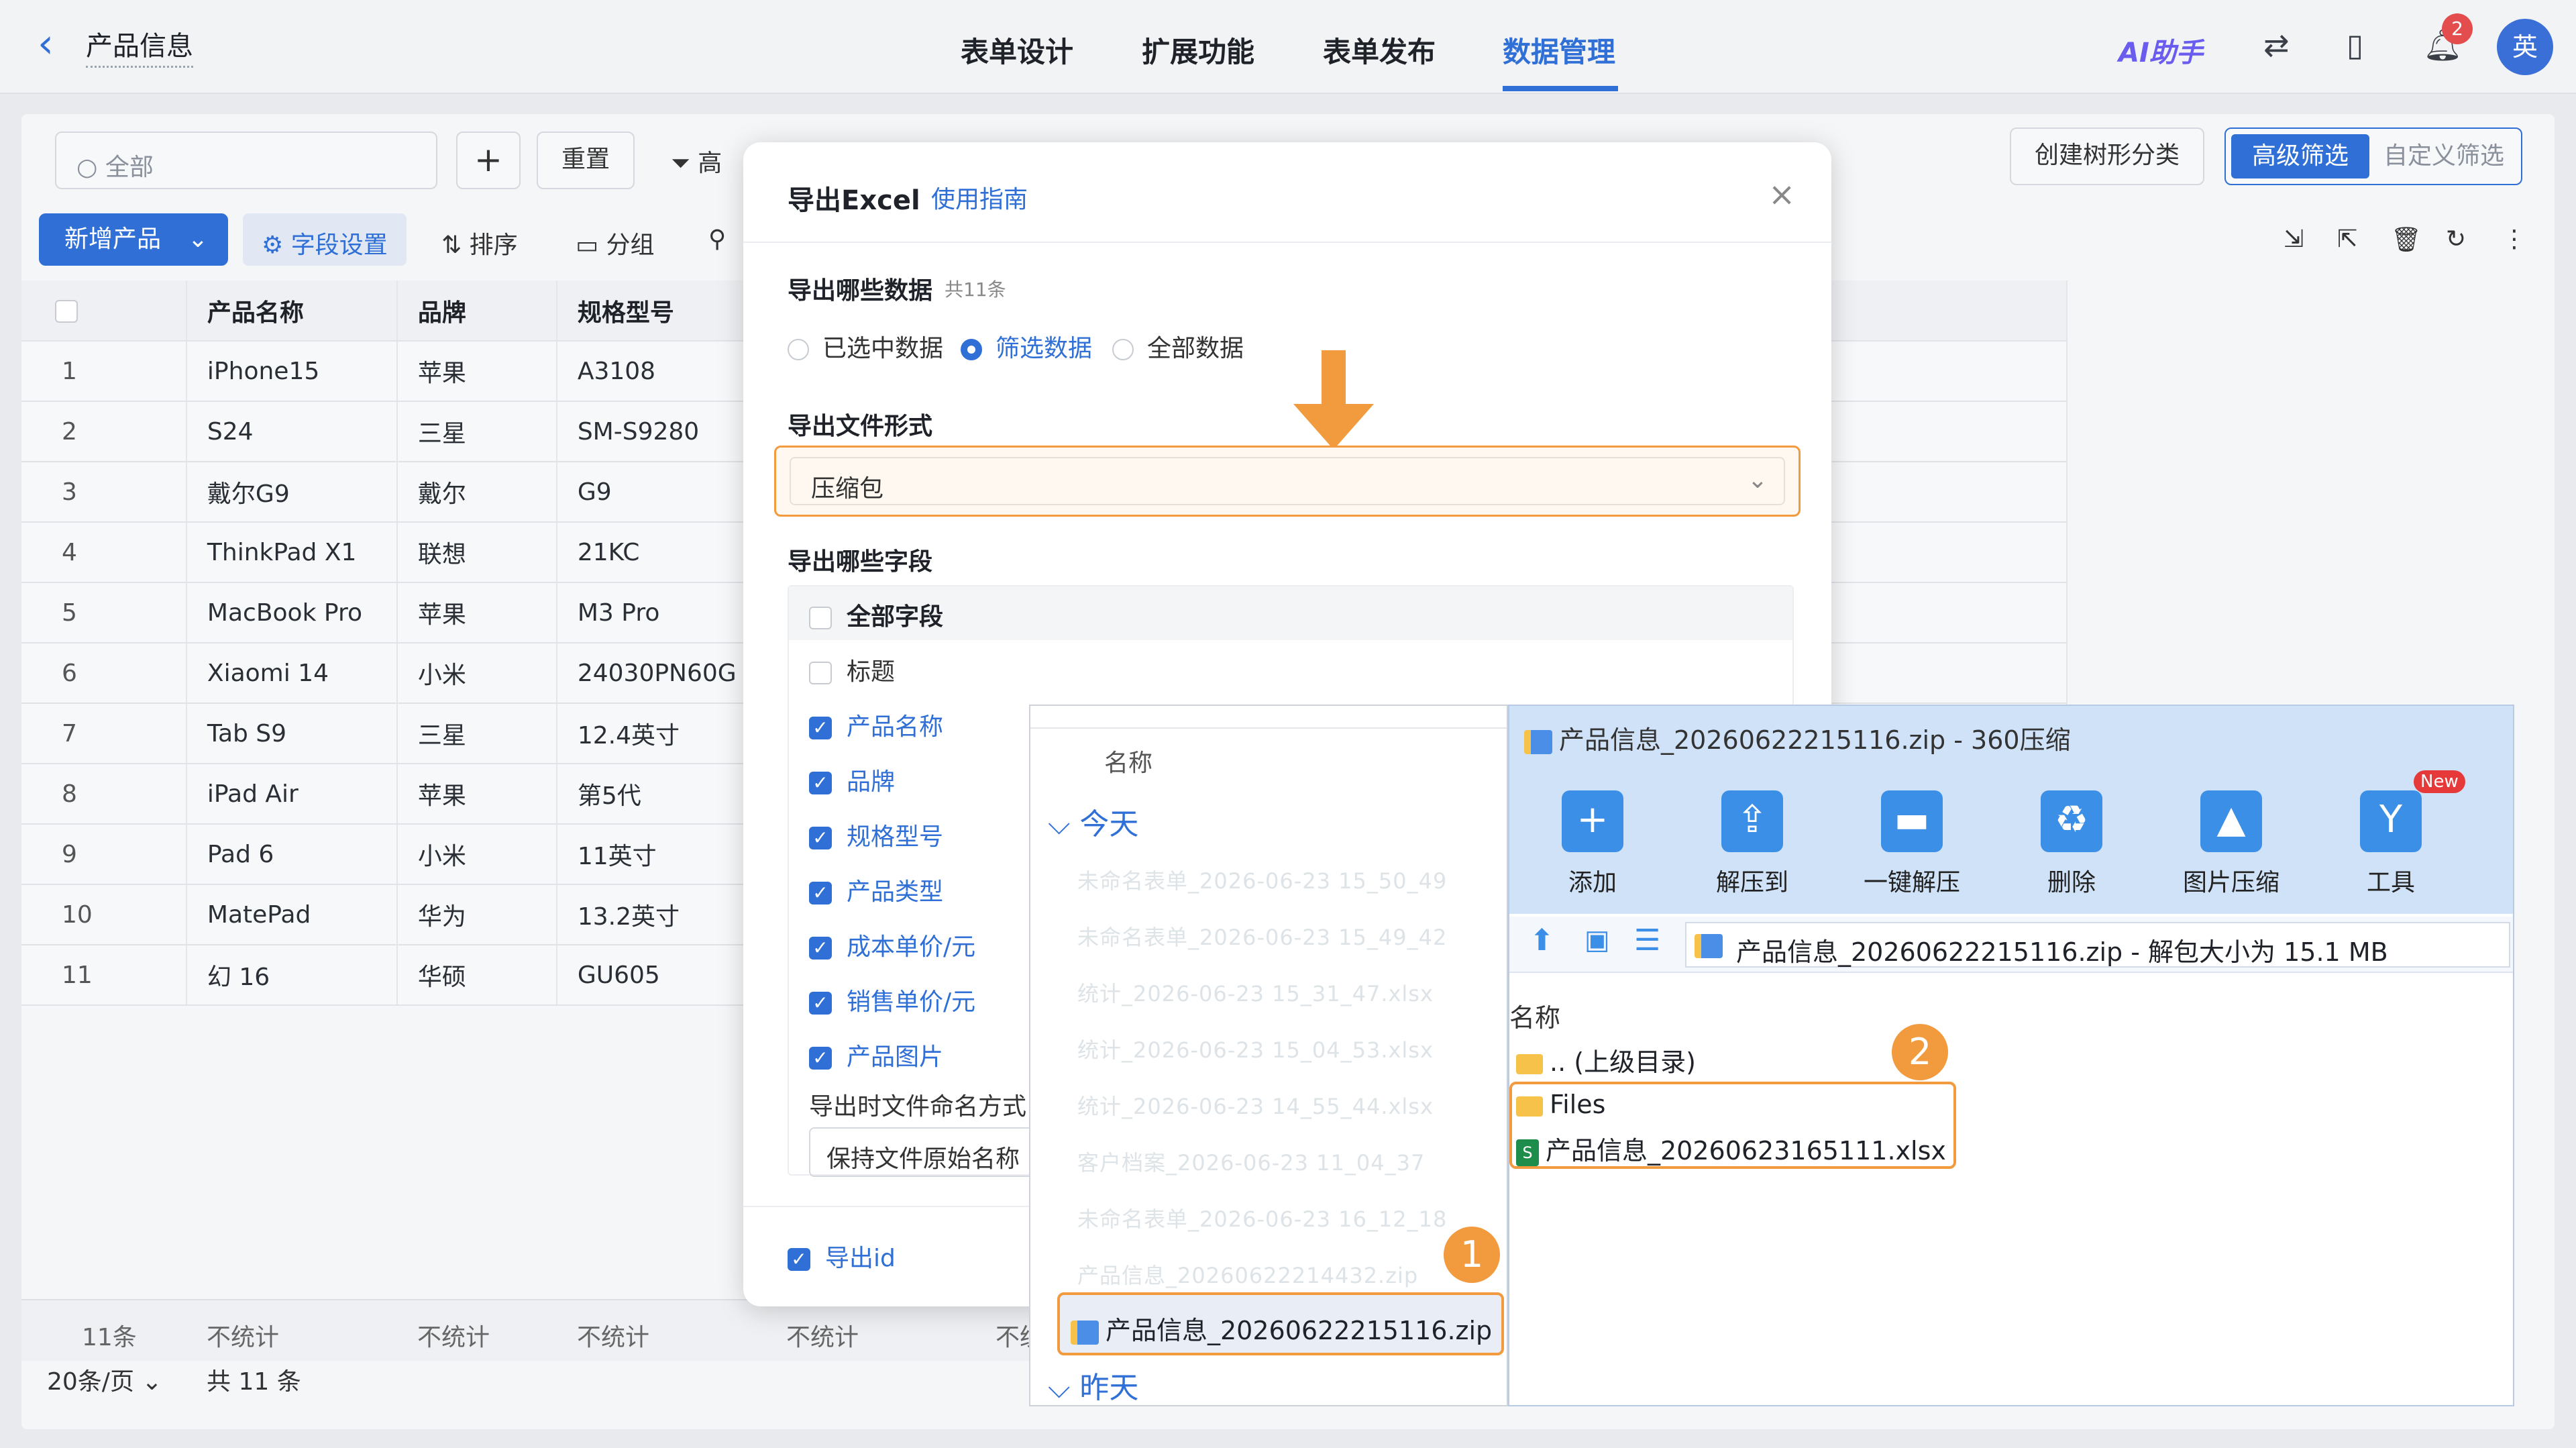 This screenshot has height=1448, width=2576. Describe the element at coordinates (1262, 1217) in the screenshot. I see `file-row-blurred: 未命名表单_2026-06-23 16_12_18` at that location.